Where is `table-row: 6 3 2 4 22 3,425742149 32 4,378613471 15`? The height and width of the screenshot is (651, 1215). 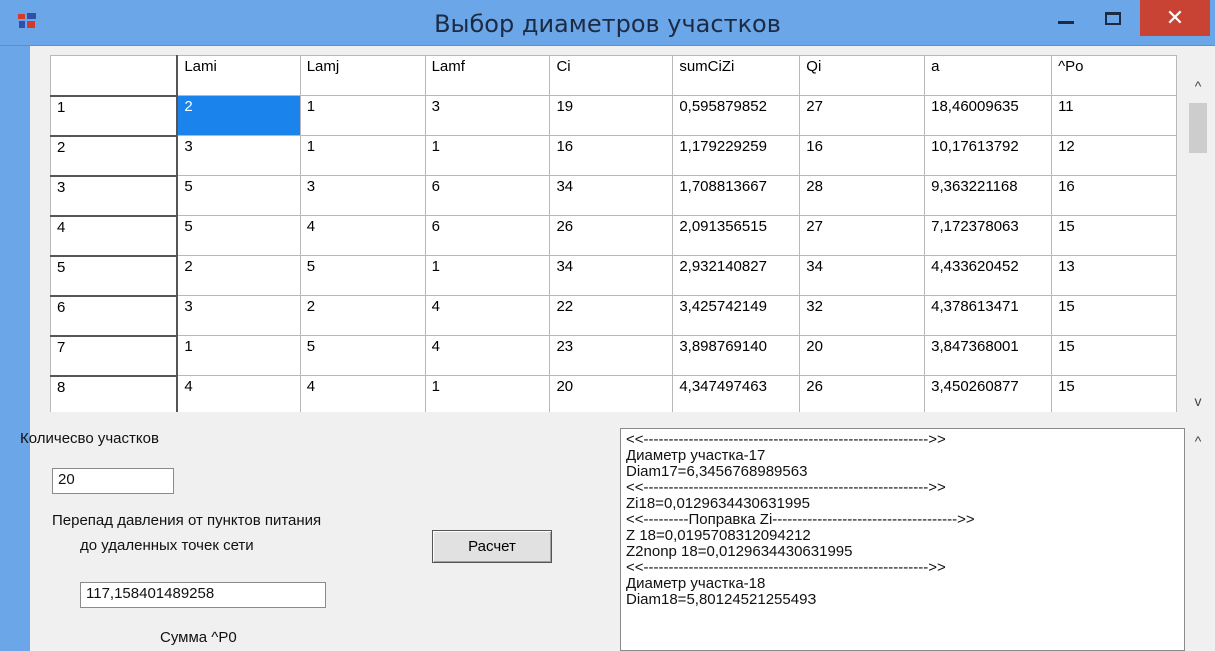 table-row: 6 3 2 4 22 3,425742149 32 4,378613471 15 is located at coordinates (613, 316).